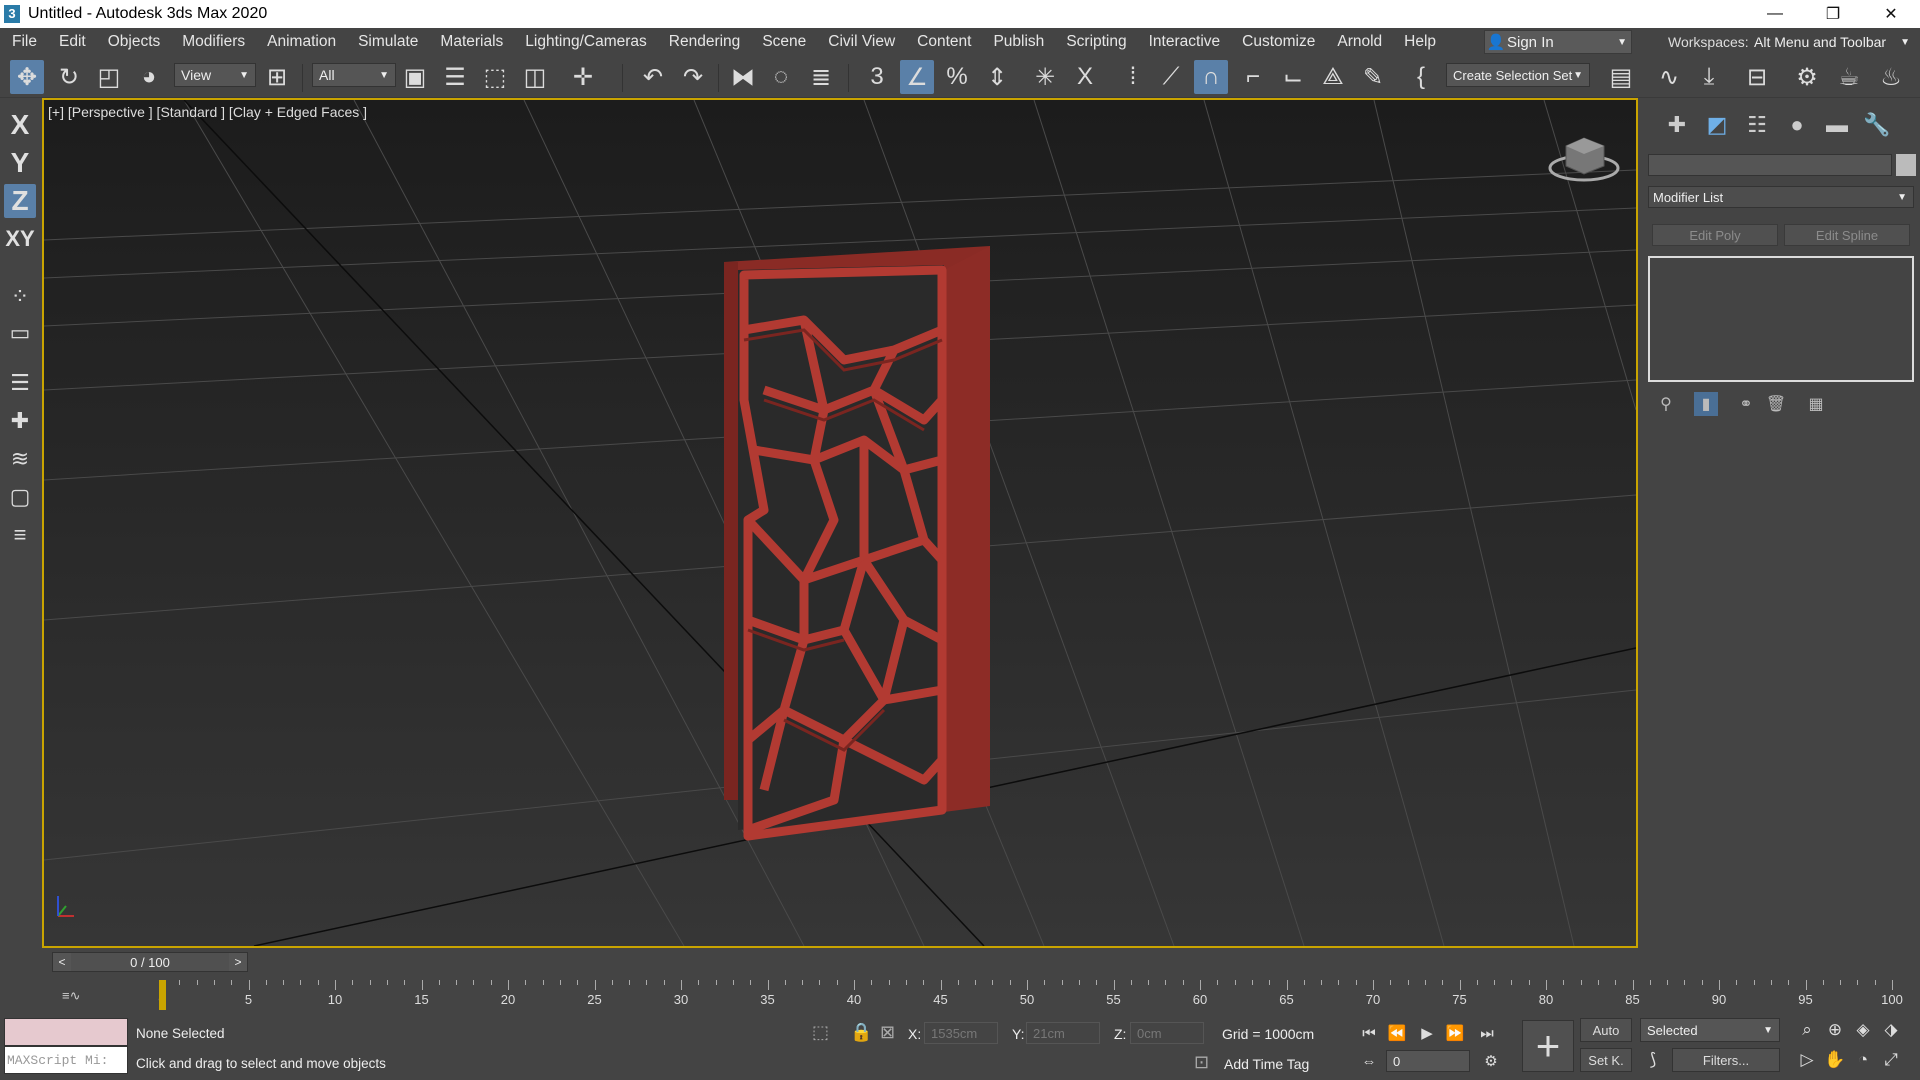 The height and width of the screenshot is (1080, 1920). I want to click on angle-tool-icon: ⟋, so click(1171, 77).